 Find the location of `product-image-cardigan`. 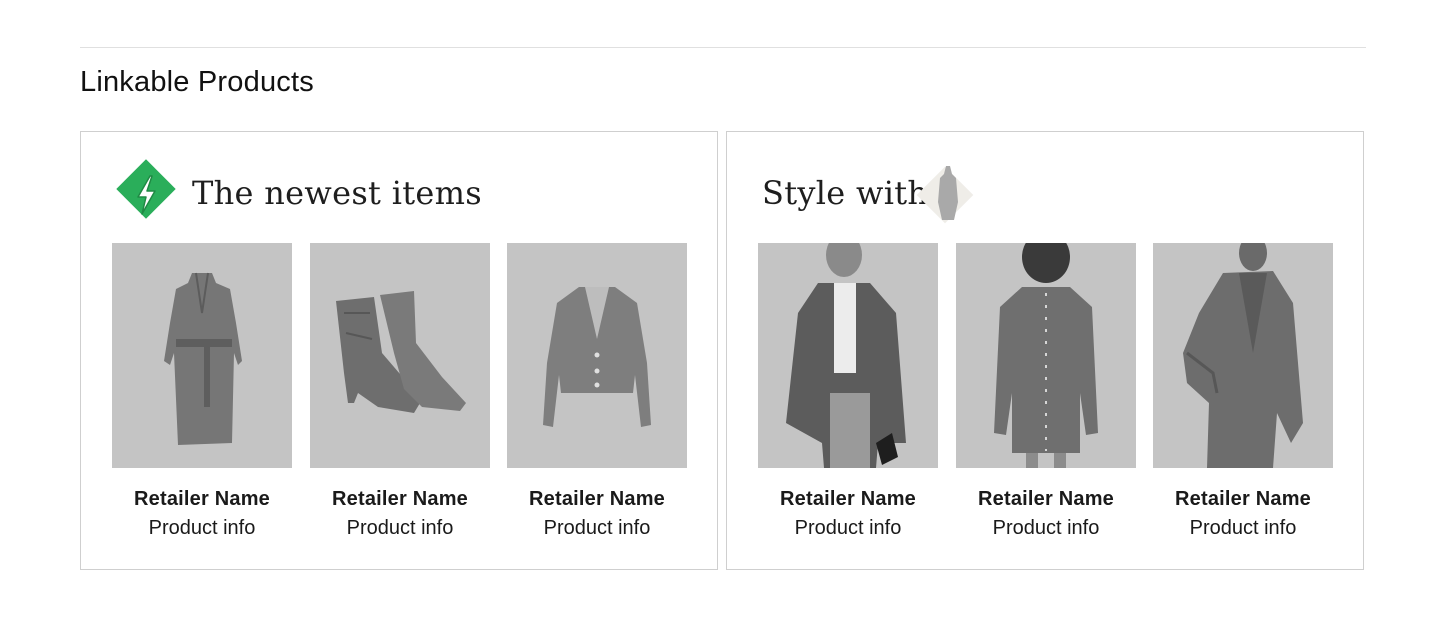

product-image-cardigan is located at coordinates (597, 355).